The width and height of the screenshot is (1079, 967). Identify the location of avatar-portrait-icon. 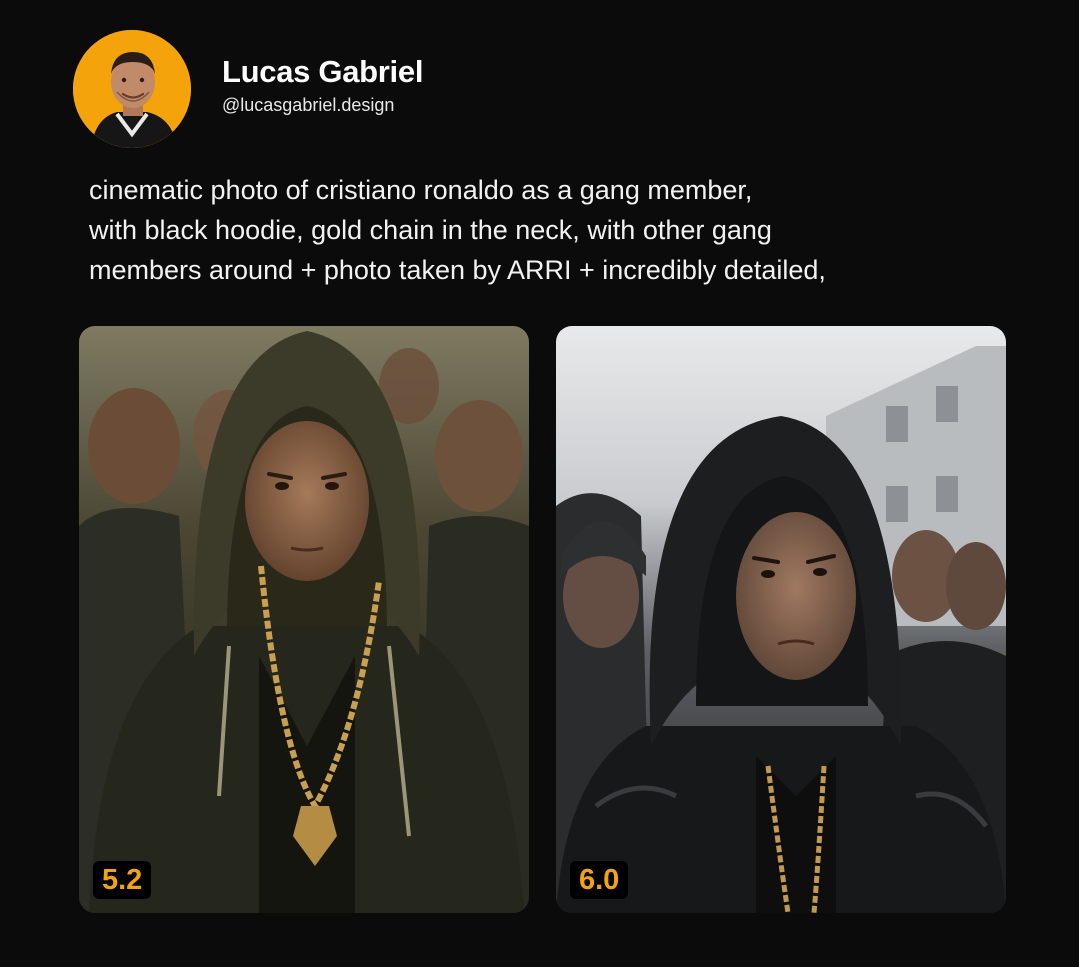
(132, 89).